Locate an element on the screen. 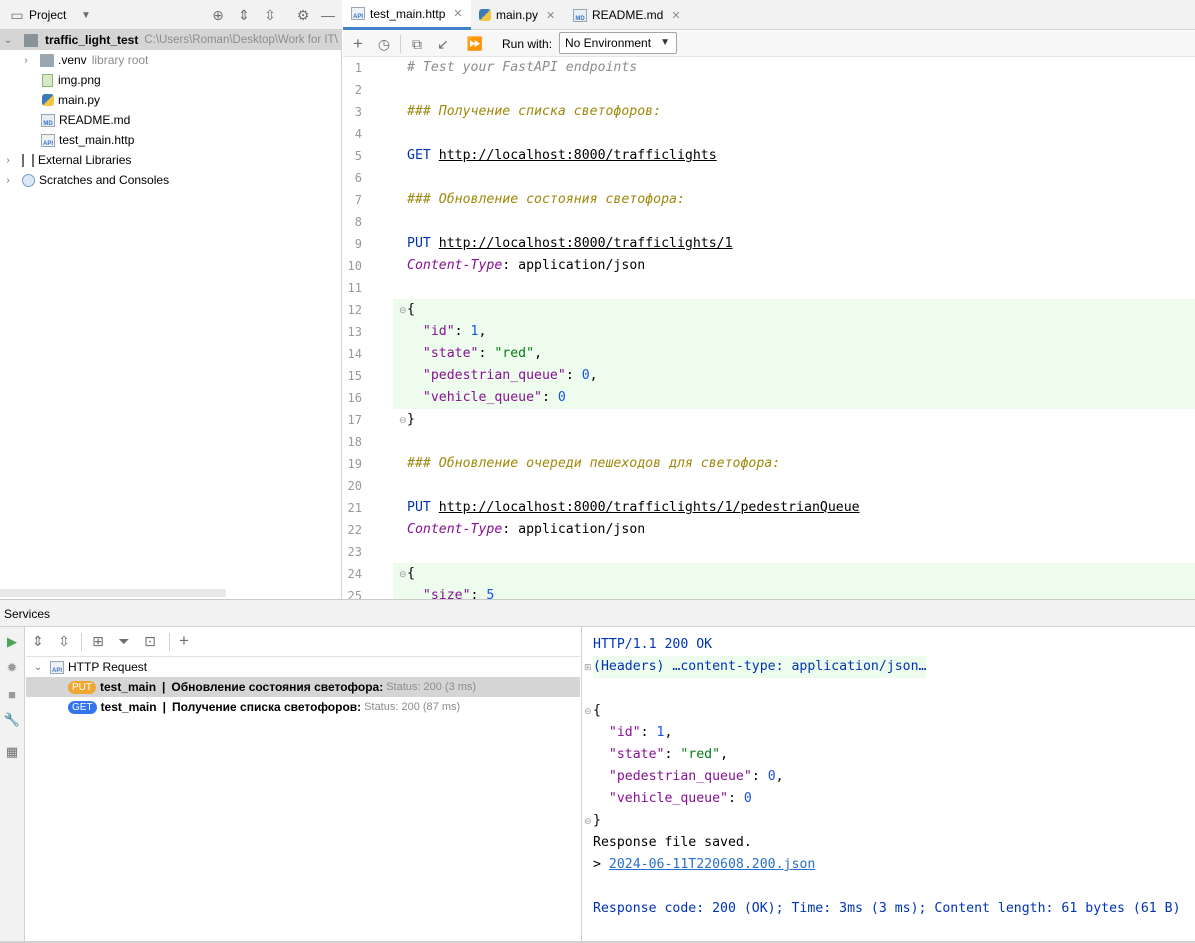  scratches-label: Scratches and Consoles is located at coordinates (104, 180).